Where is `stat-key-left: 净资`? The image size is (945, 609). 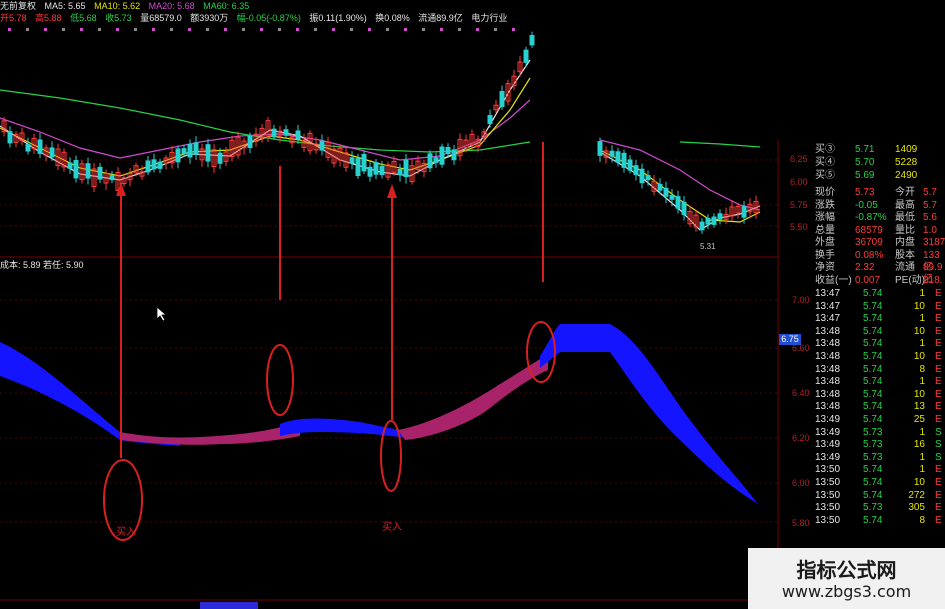
stat-key-left: 净资 is located at coordinates (825, 267).